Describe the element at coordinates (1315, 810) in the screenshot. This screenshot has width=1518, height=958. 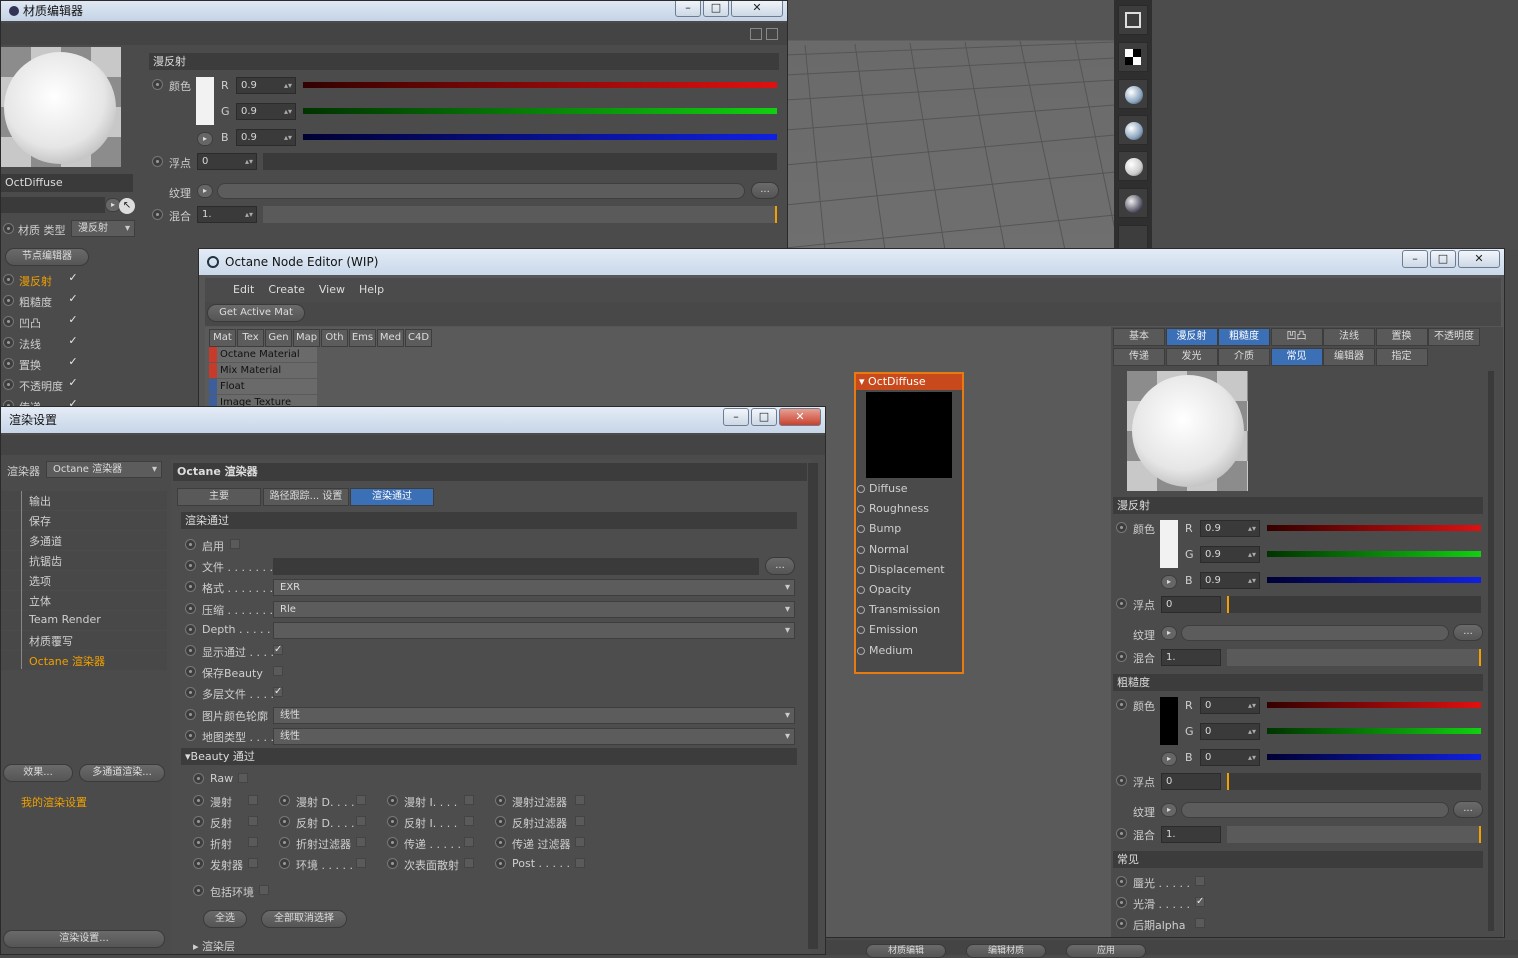
I see `attr-texture-slot` at that location.